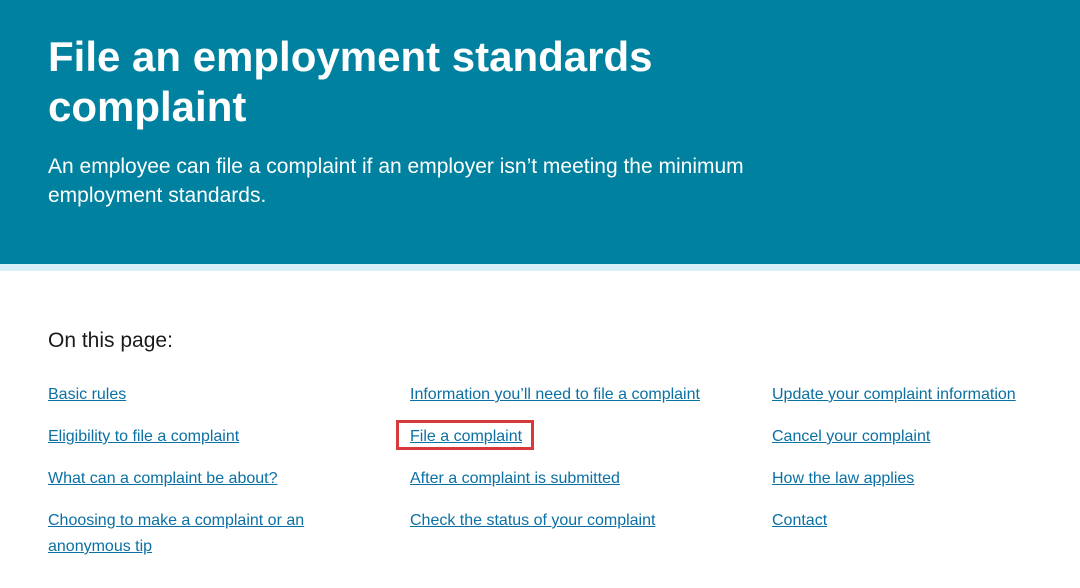 The height and width of the screenshot is (588, 1080). I want to click on toc-link-after-submitted: After a complaint is submitted, so click(580, 479).